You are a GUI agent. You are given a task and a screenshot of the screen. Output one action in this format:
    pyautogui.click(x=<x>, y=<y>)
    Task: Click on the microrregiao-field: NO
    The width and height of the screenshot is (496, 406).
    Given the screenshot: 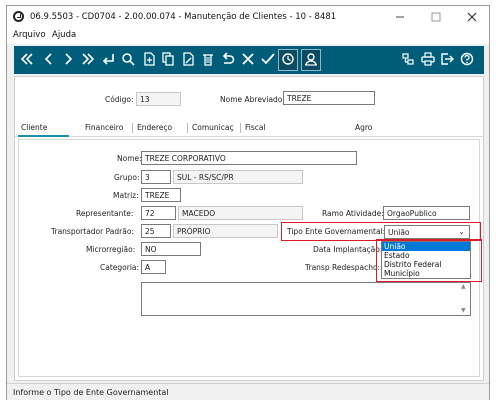 What is the action you would take?
    pyautogui.click(x=171, y=249)
    